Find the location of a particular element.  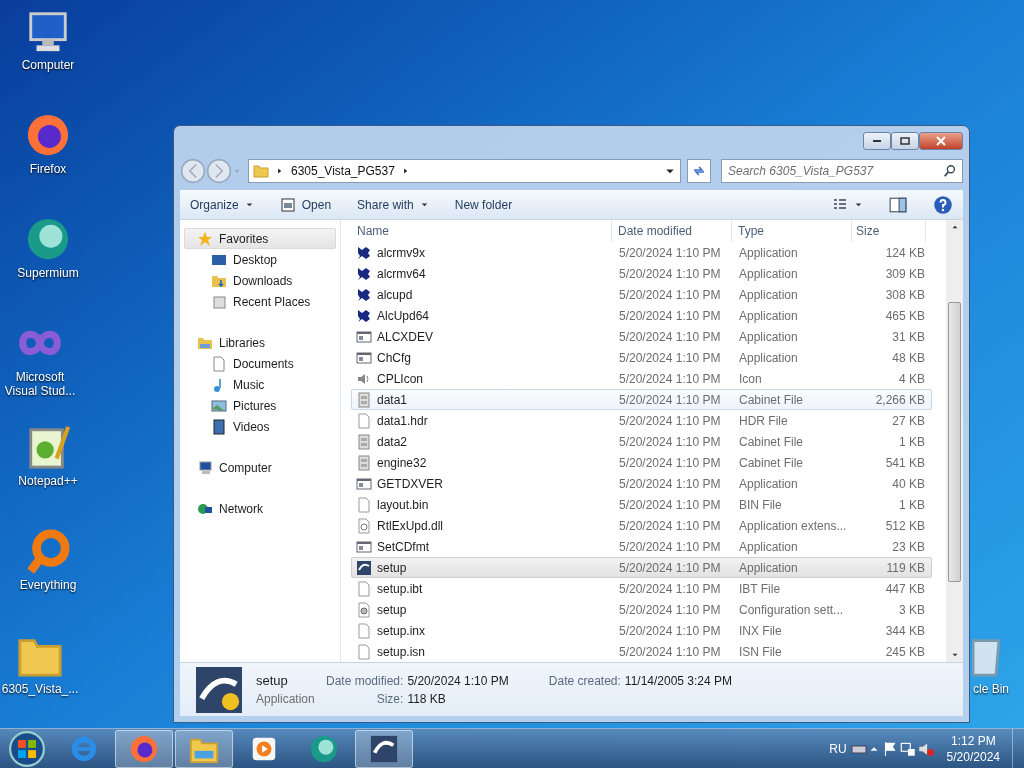

file-row: RtlExUpd.dll 5/20/2024 1:10 PM Application extens... 512 KB is located at coordinates (641, 525).